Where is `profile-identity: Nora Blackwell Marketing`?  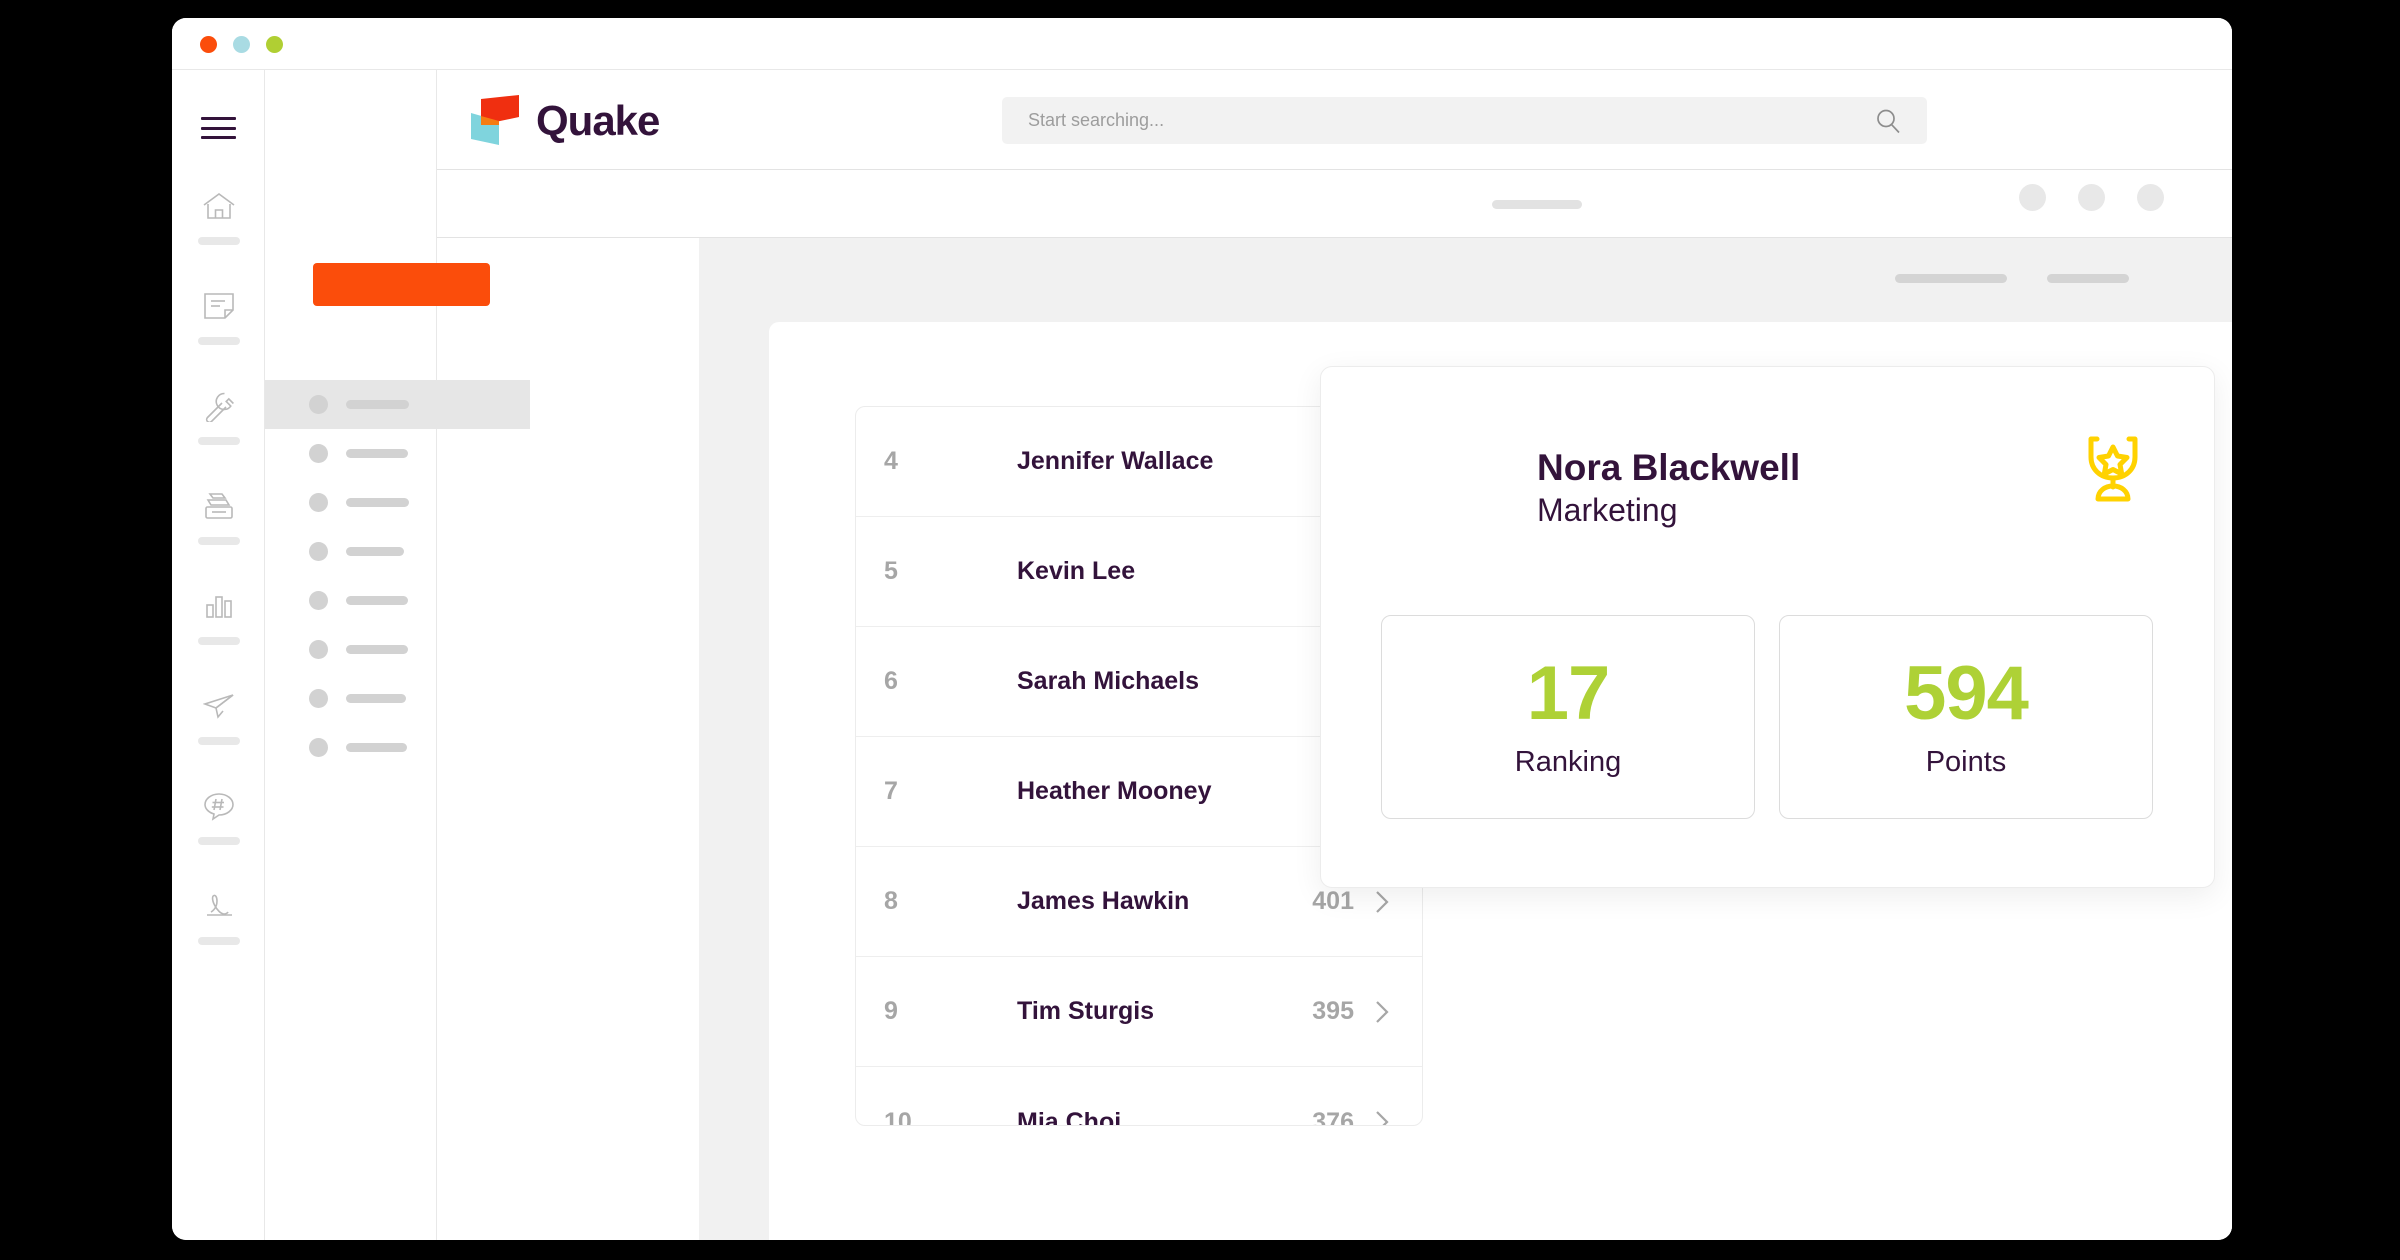
profile-identity: Nora Blackwell Marketing is located at coordinates (1668, 488).